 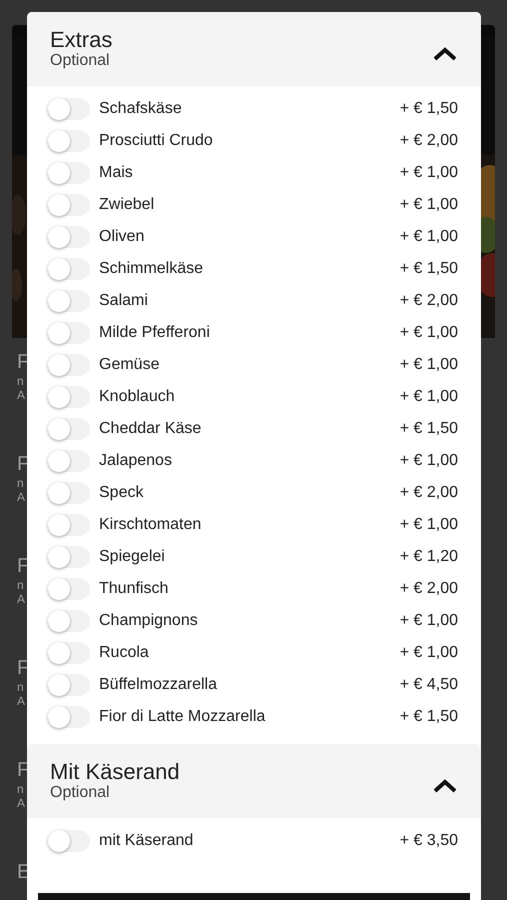 What do you see at coordinates (150, 525) in the screenshot?
I see `option-name: Kirschtomaten` at bounding box center [150, 525].